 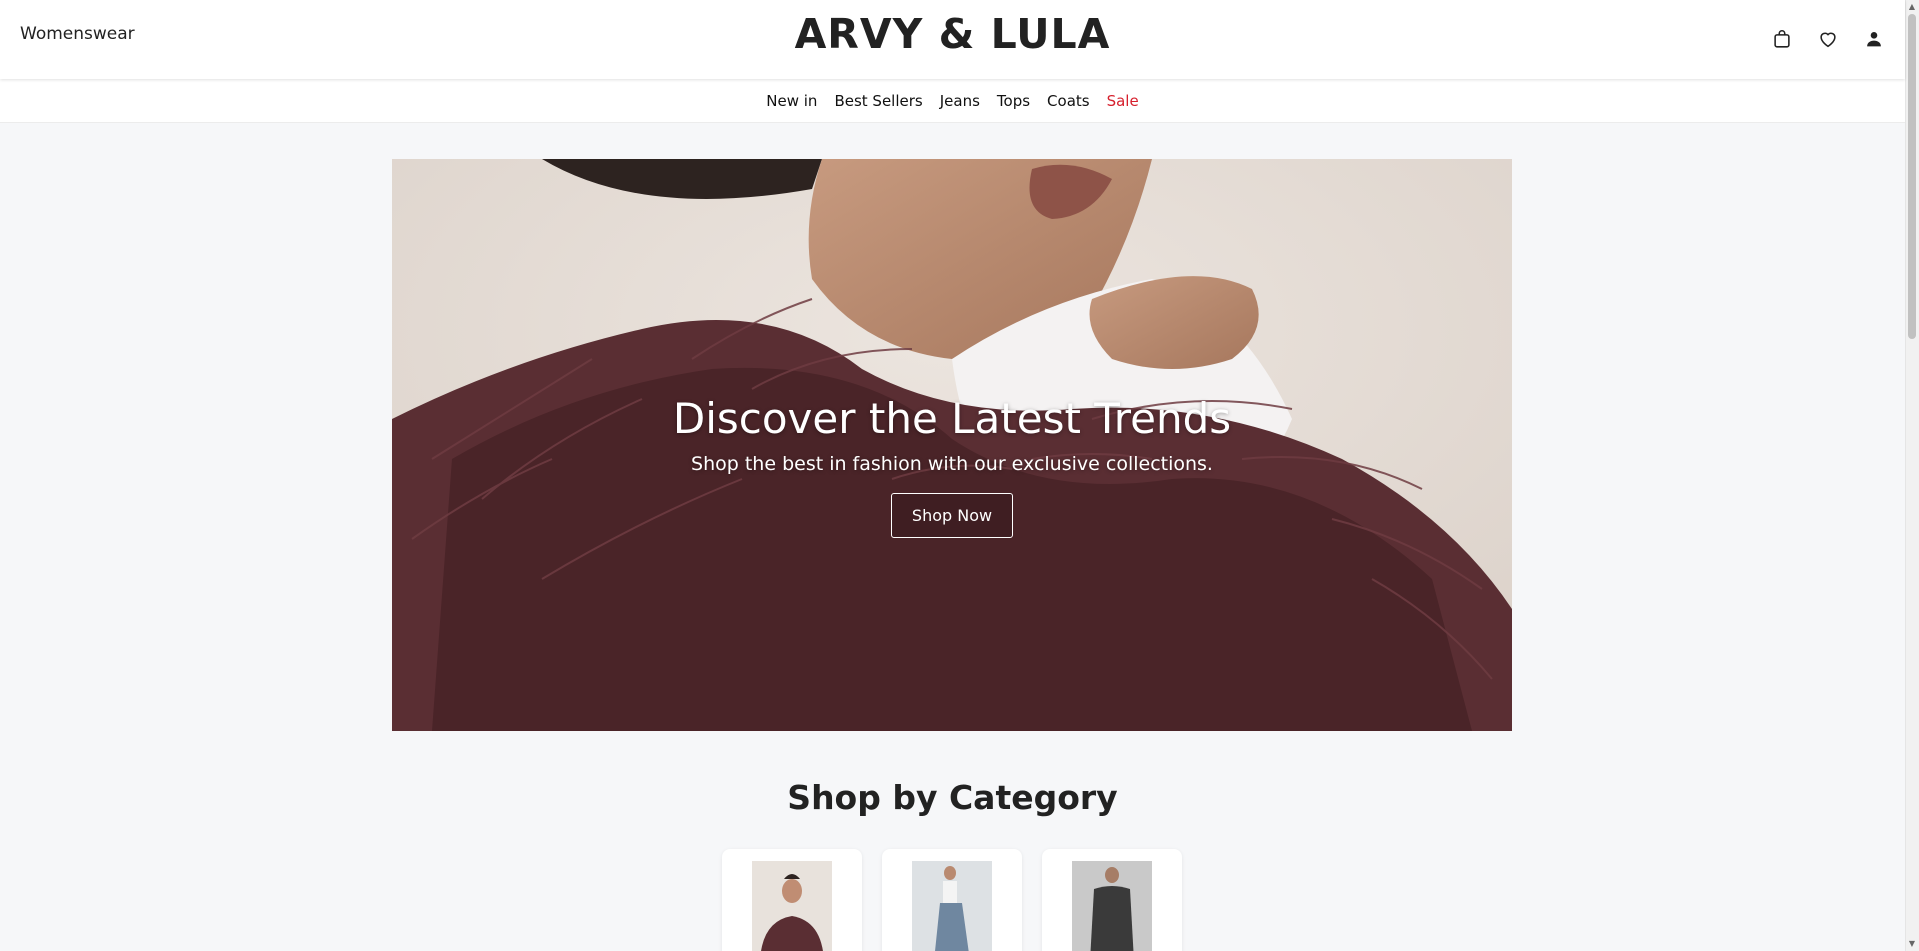 I want to click on scroll-up-arrow-icon: ▲, so click(x=1912, y=7).